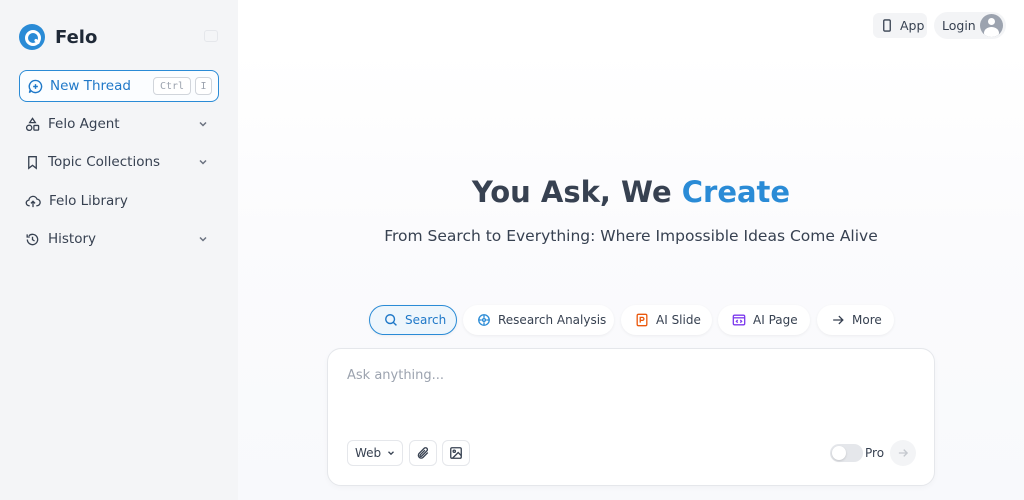 Image resolution: width=1024 pixels, height=500 pixels. I want to click on hero-title-accent: Create, so click(736, 192).